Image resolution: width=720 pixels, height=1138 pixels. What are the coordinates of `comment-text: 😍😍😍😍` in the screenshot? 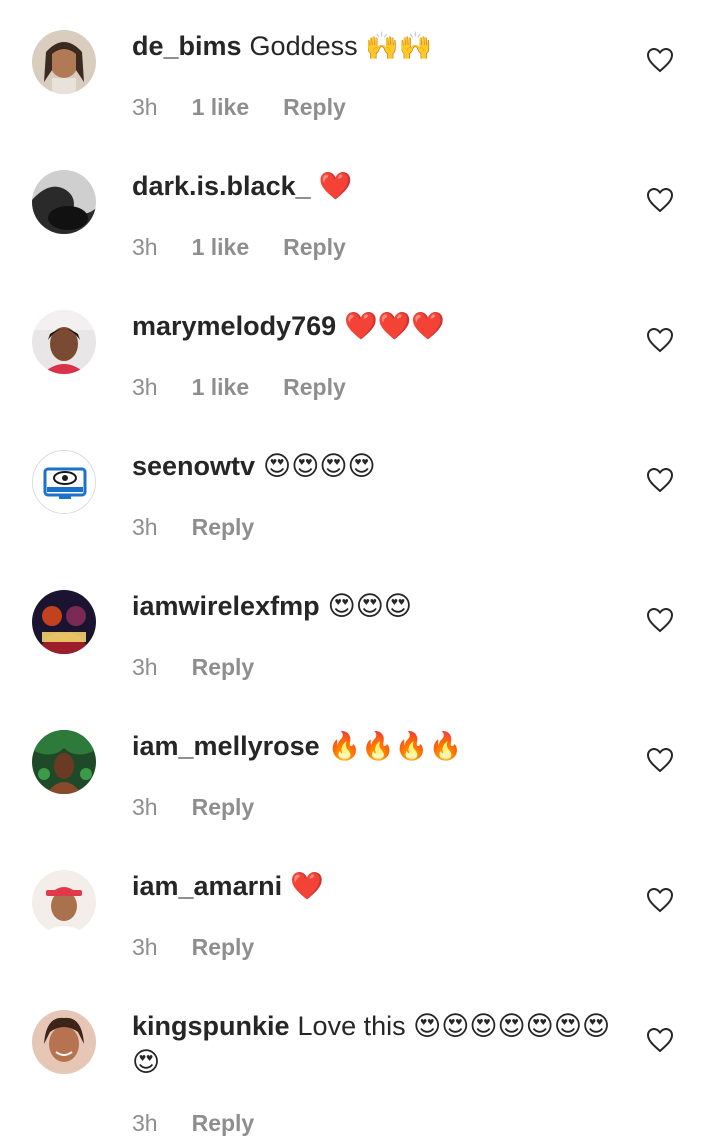 It's located at (319, 466).